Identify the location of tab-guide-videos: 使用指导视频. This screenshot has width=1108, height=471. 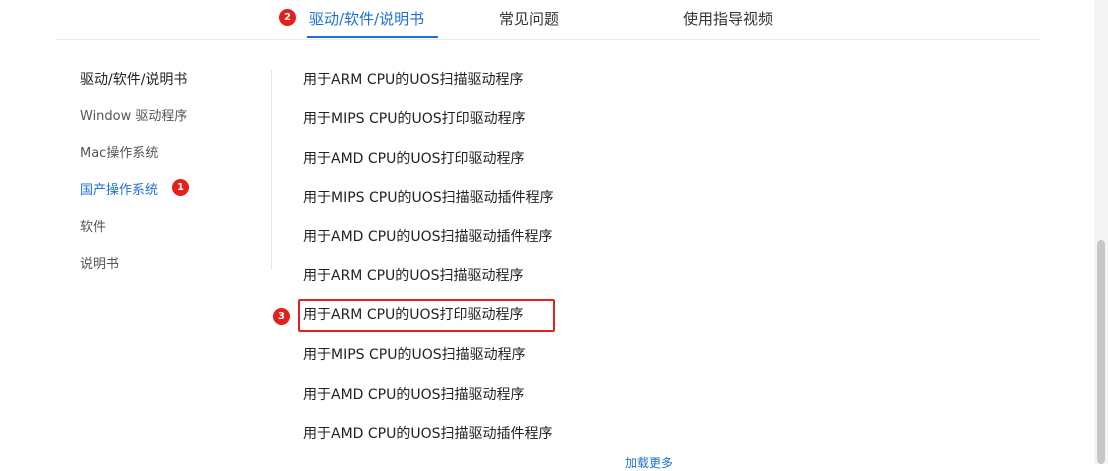
(728, 18).